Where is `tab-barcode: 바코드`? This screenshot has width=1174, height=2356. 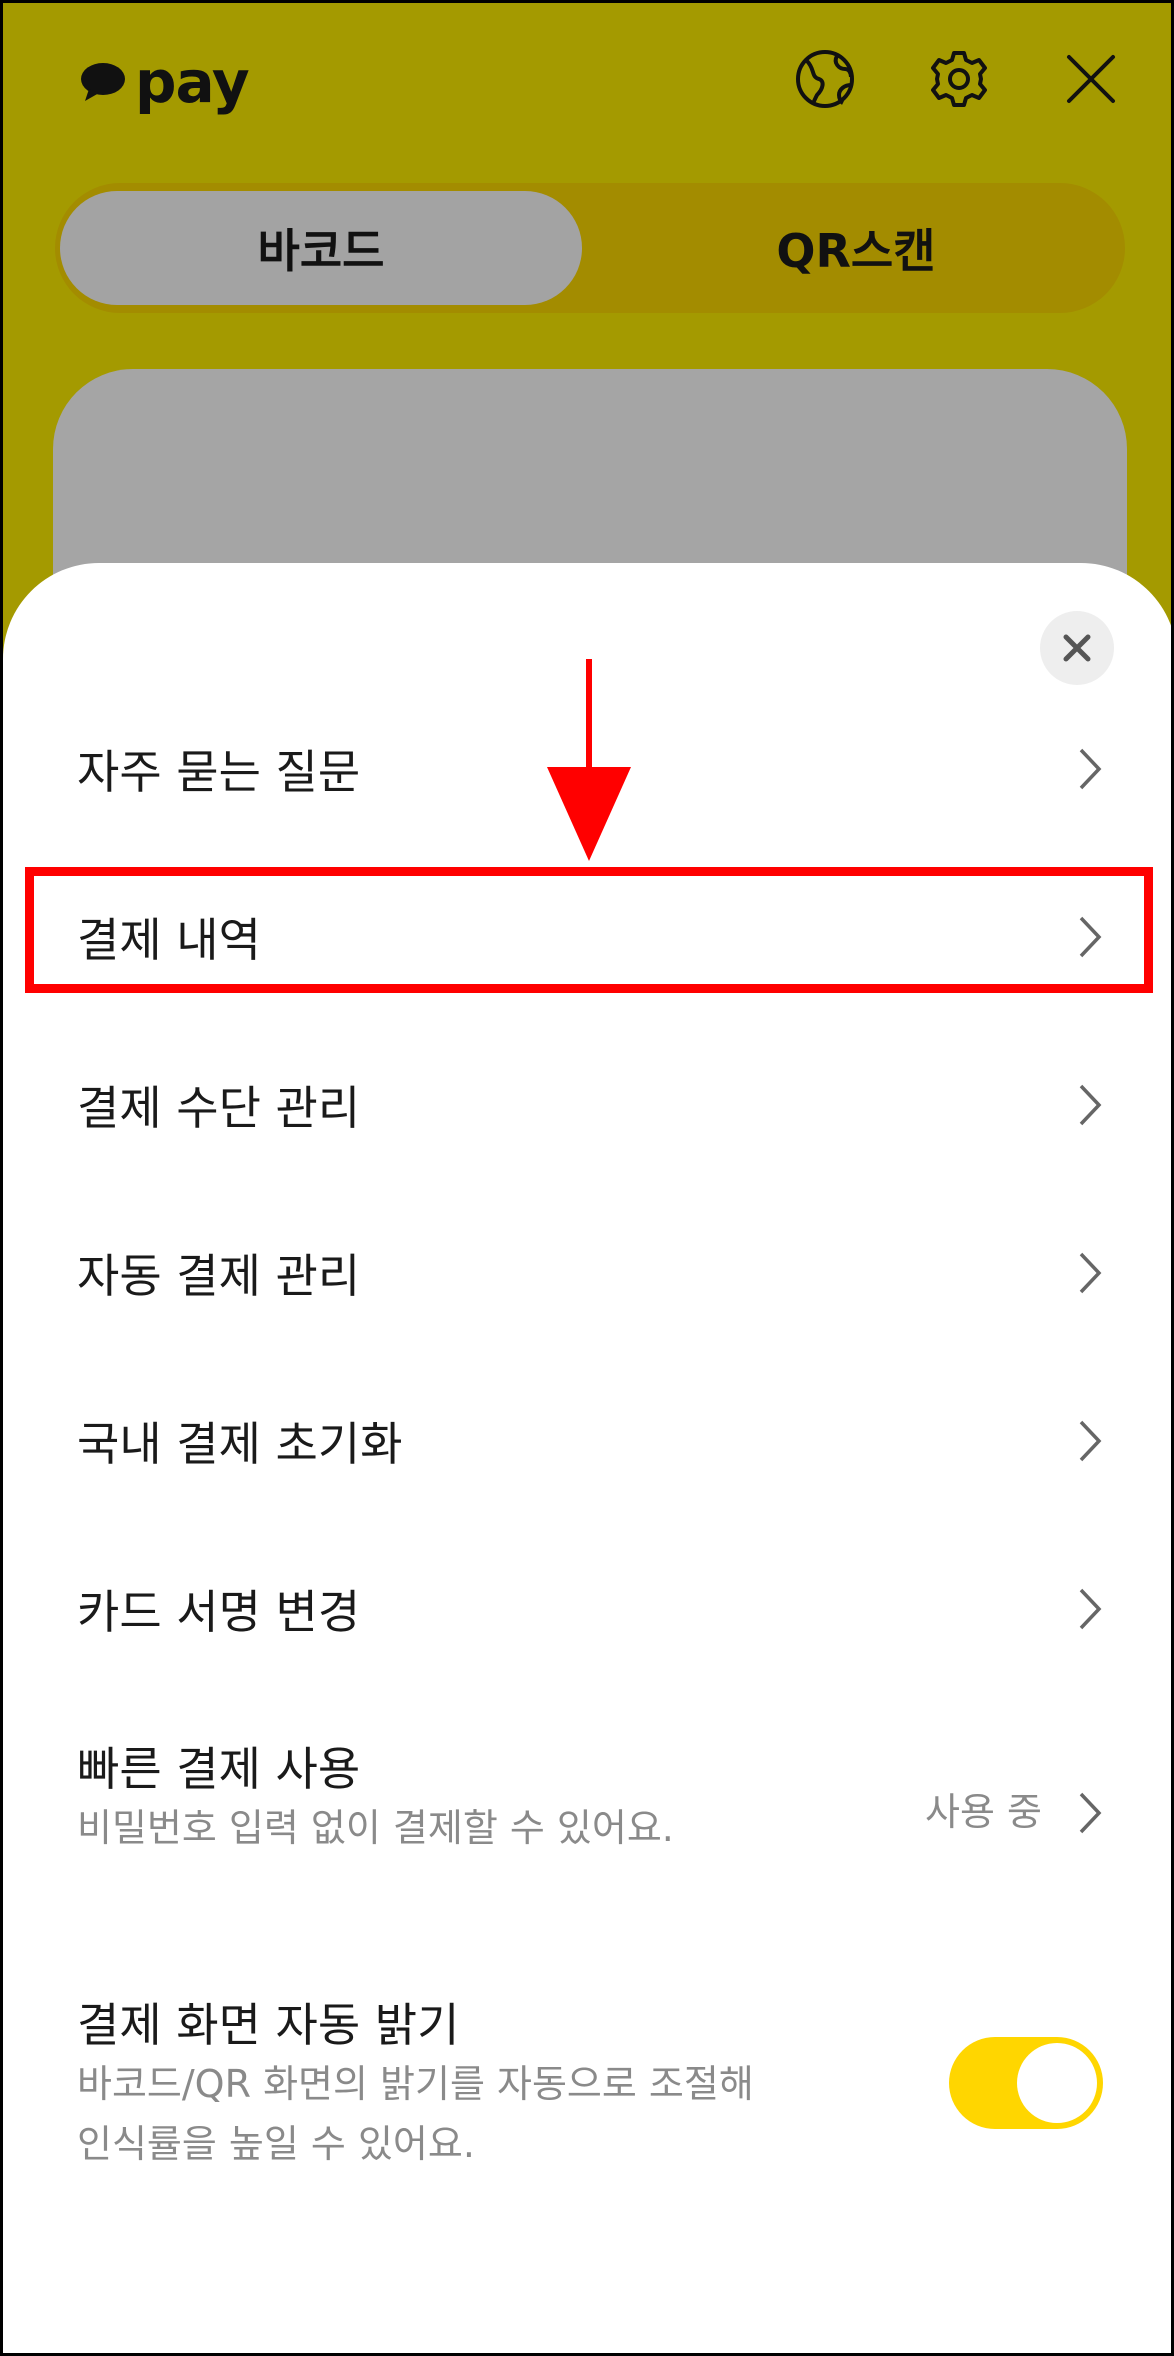 tab-barcode: 바코드 is located at coordinates (321, 248).